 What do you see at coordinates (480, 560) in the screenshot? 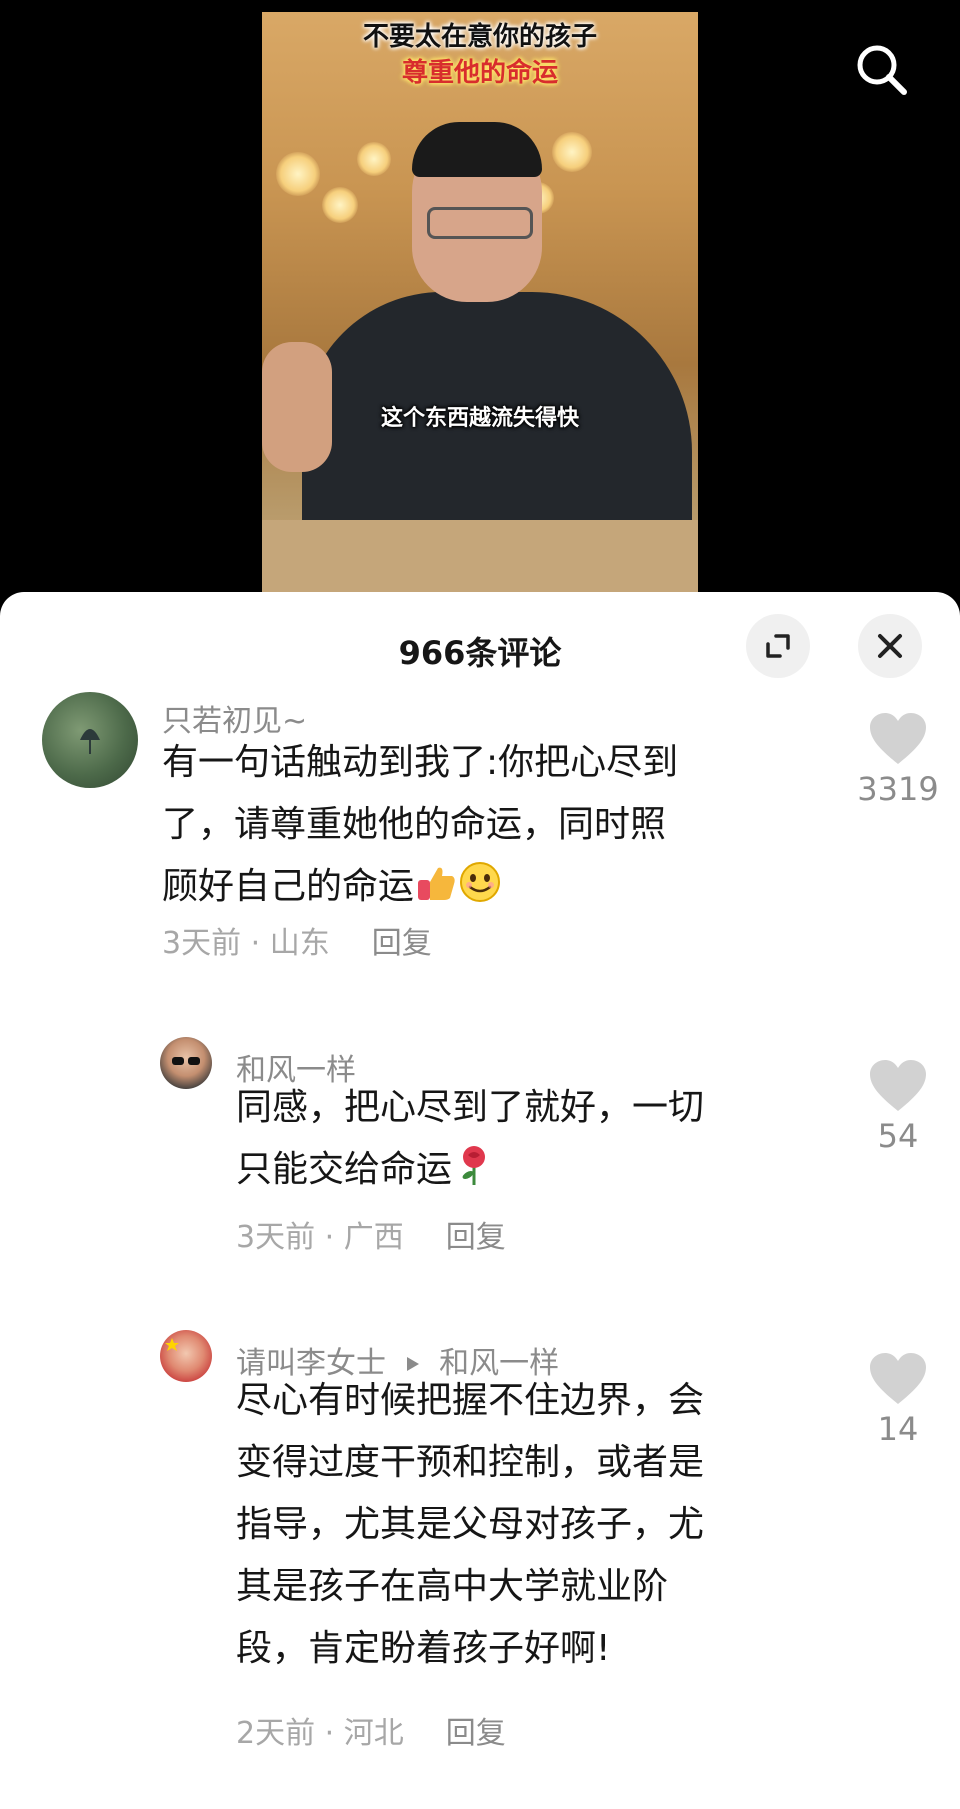
I see `video-floor` at bounding box center [480, 560].